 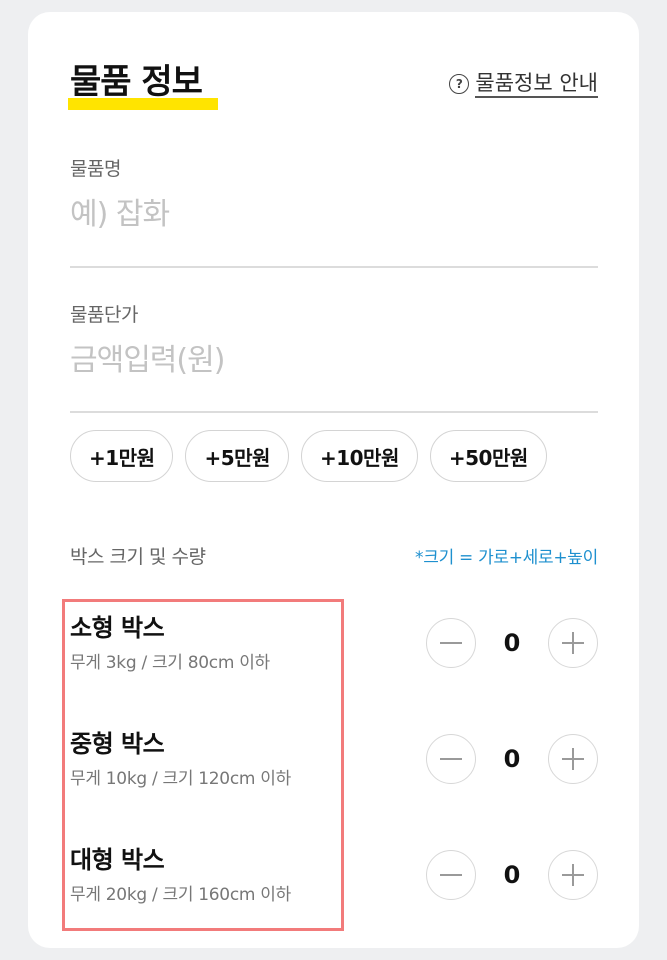 I want to click on add-100000-button: +10만원, so click(x=359, y=456).